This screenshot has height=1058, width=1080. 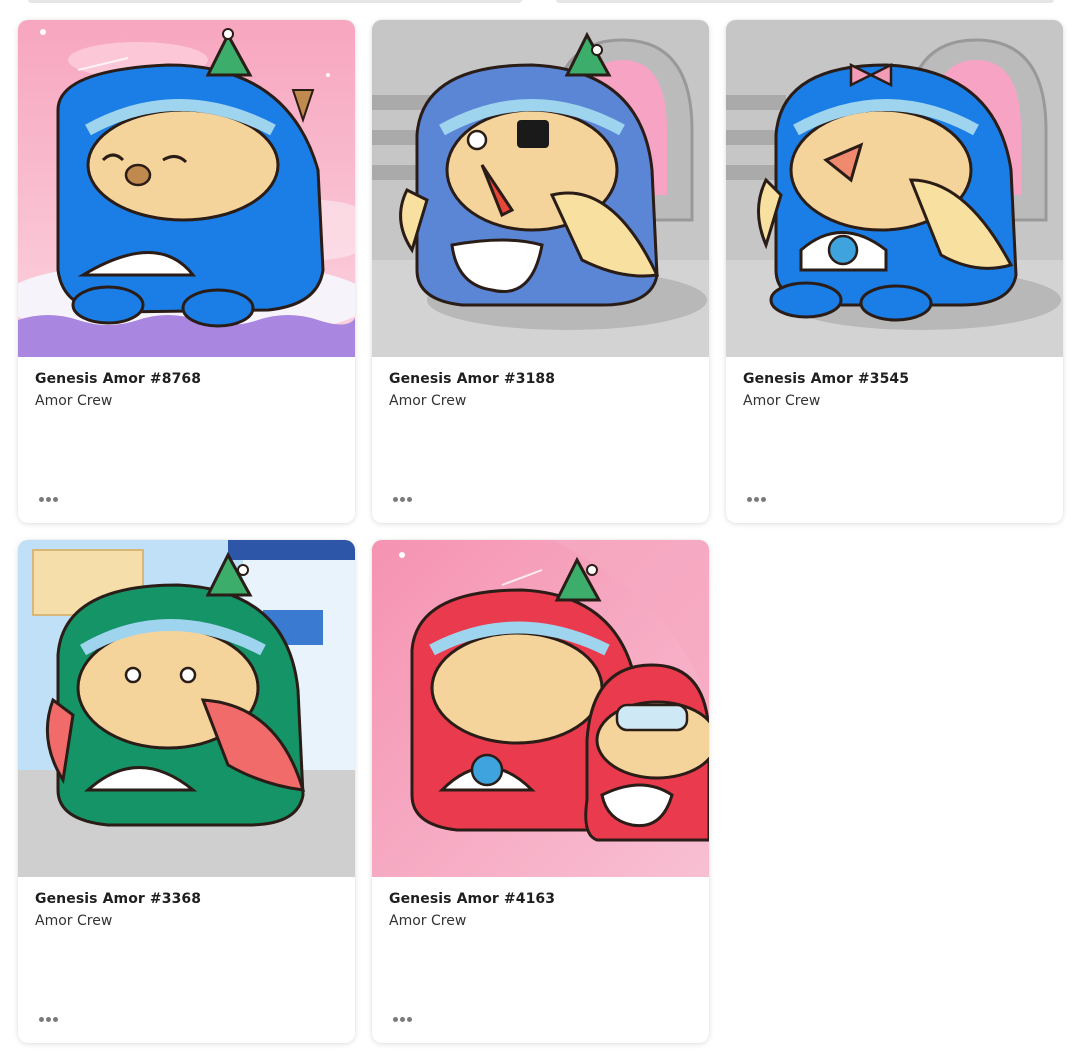 I want to click on nft-card: Genesis Amor #3188 Amor Crew, so click(x=540, y=271).